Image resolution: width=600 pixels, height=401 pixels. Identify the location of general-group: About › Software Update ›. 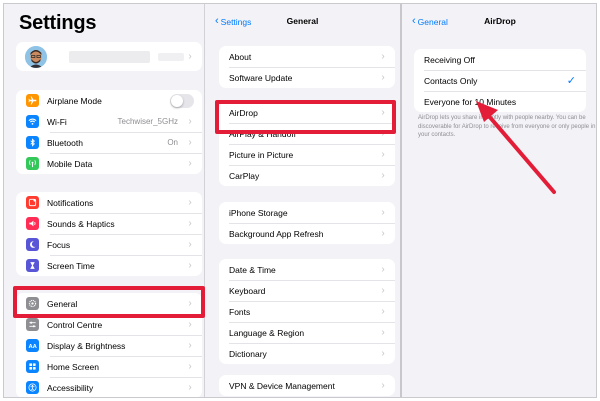
(307, 67).